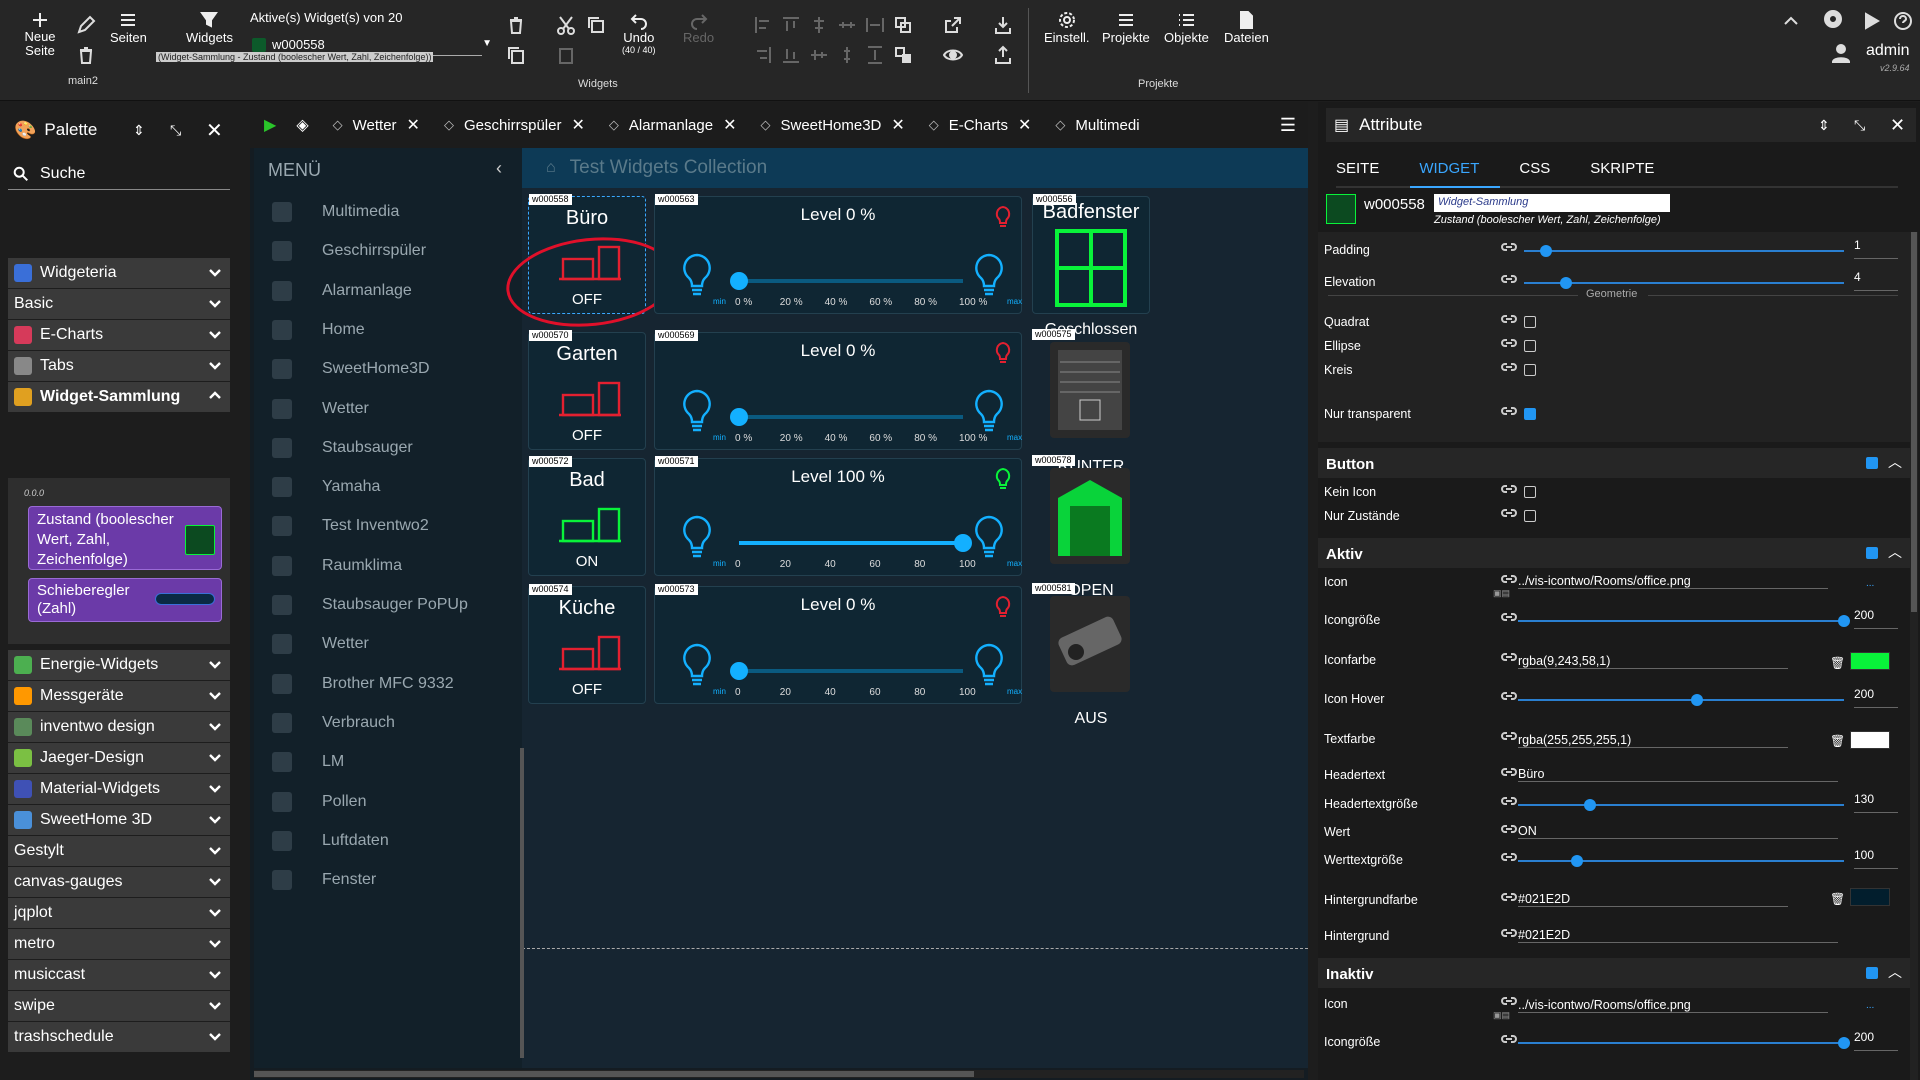  What do you see at coordinates (270, 125) in the screenshot?
I see `play-icon: ▶` at bounding box center [270, 125].